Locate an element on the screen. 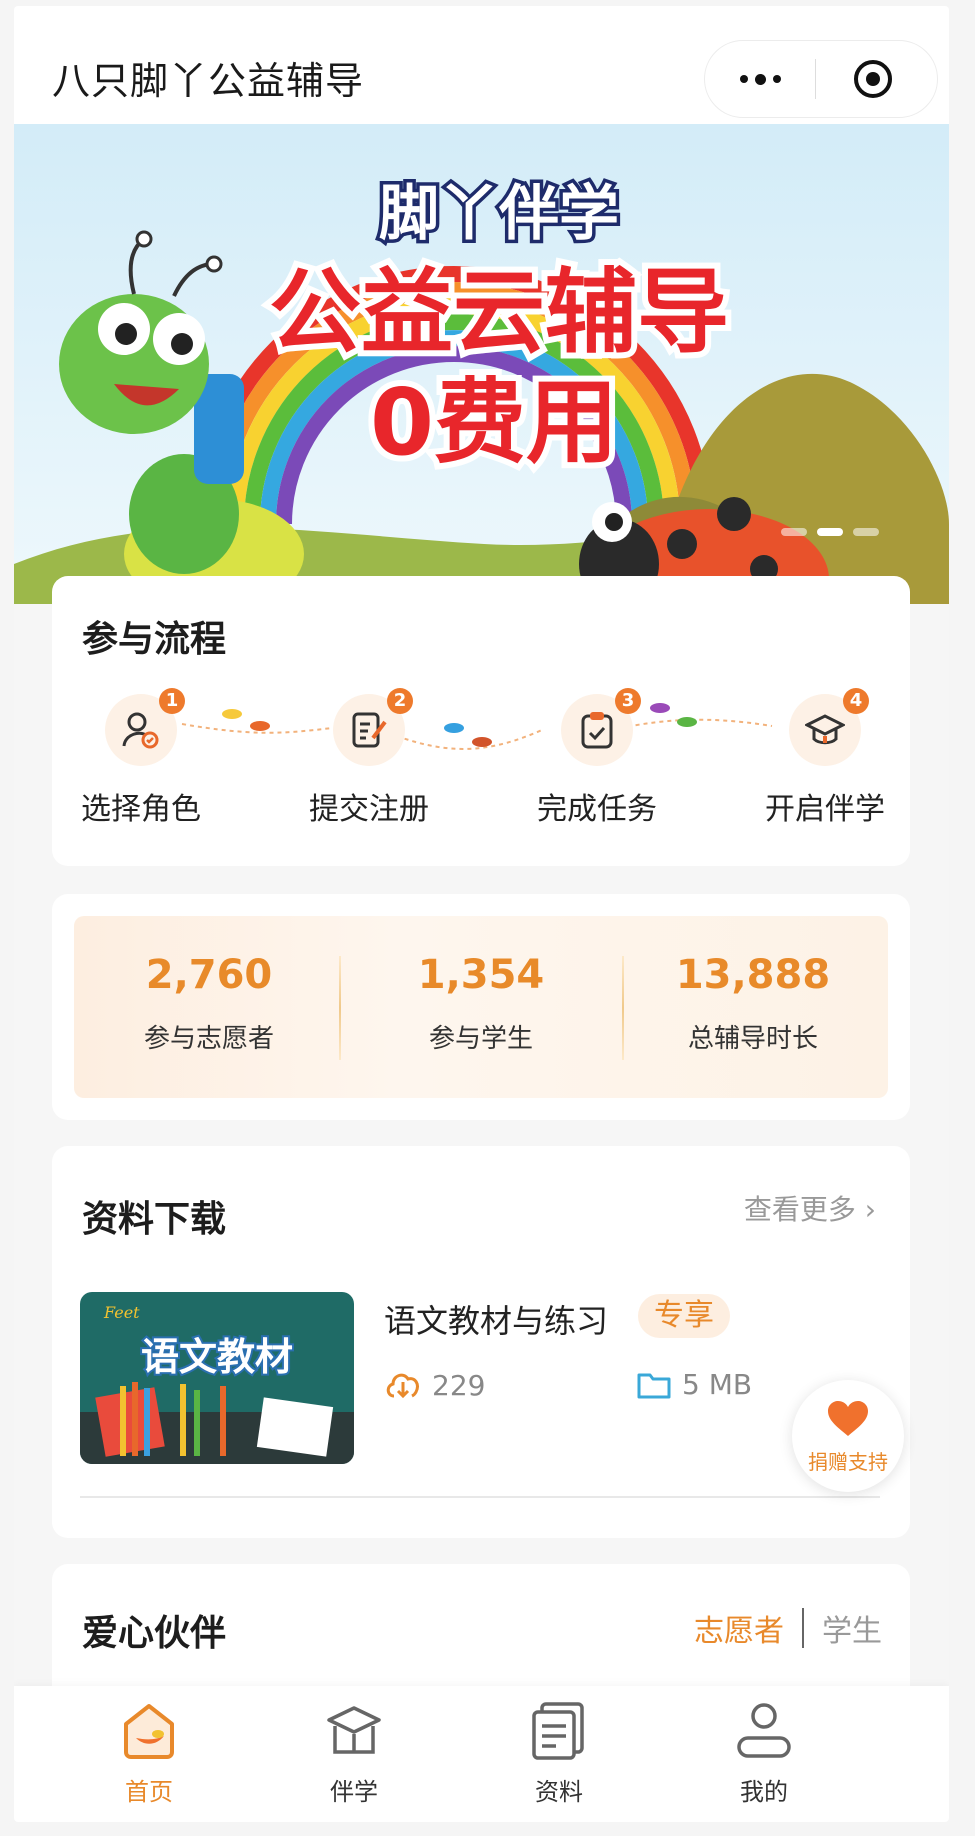 The image size is (975, 1836). process-step-3: 3 完成任务 is located at coordinates (597, 758).